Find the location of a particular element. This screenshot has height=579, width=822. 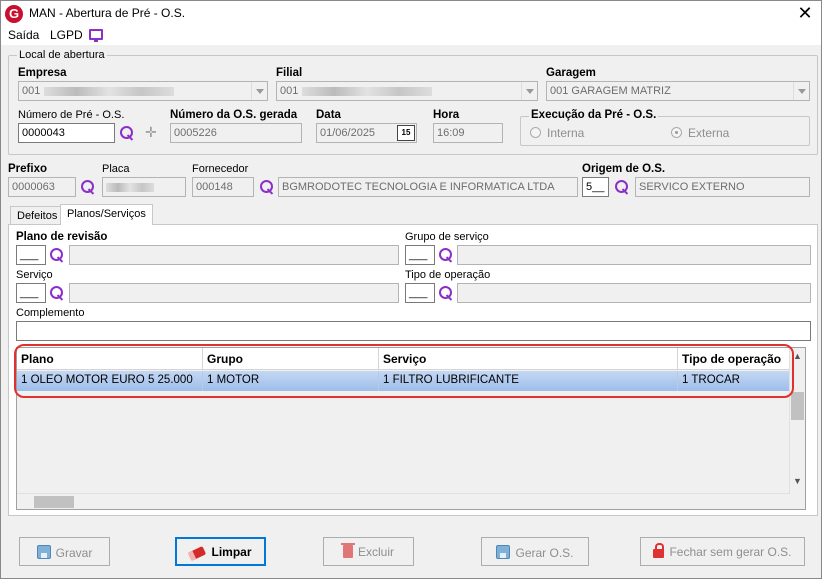

externa-label: Externa is located at coordinates (709, 133).